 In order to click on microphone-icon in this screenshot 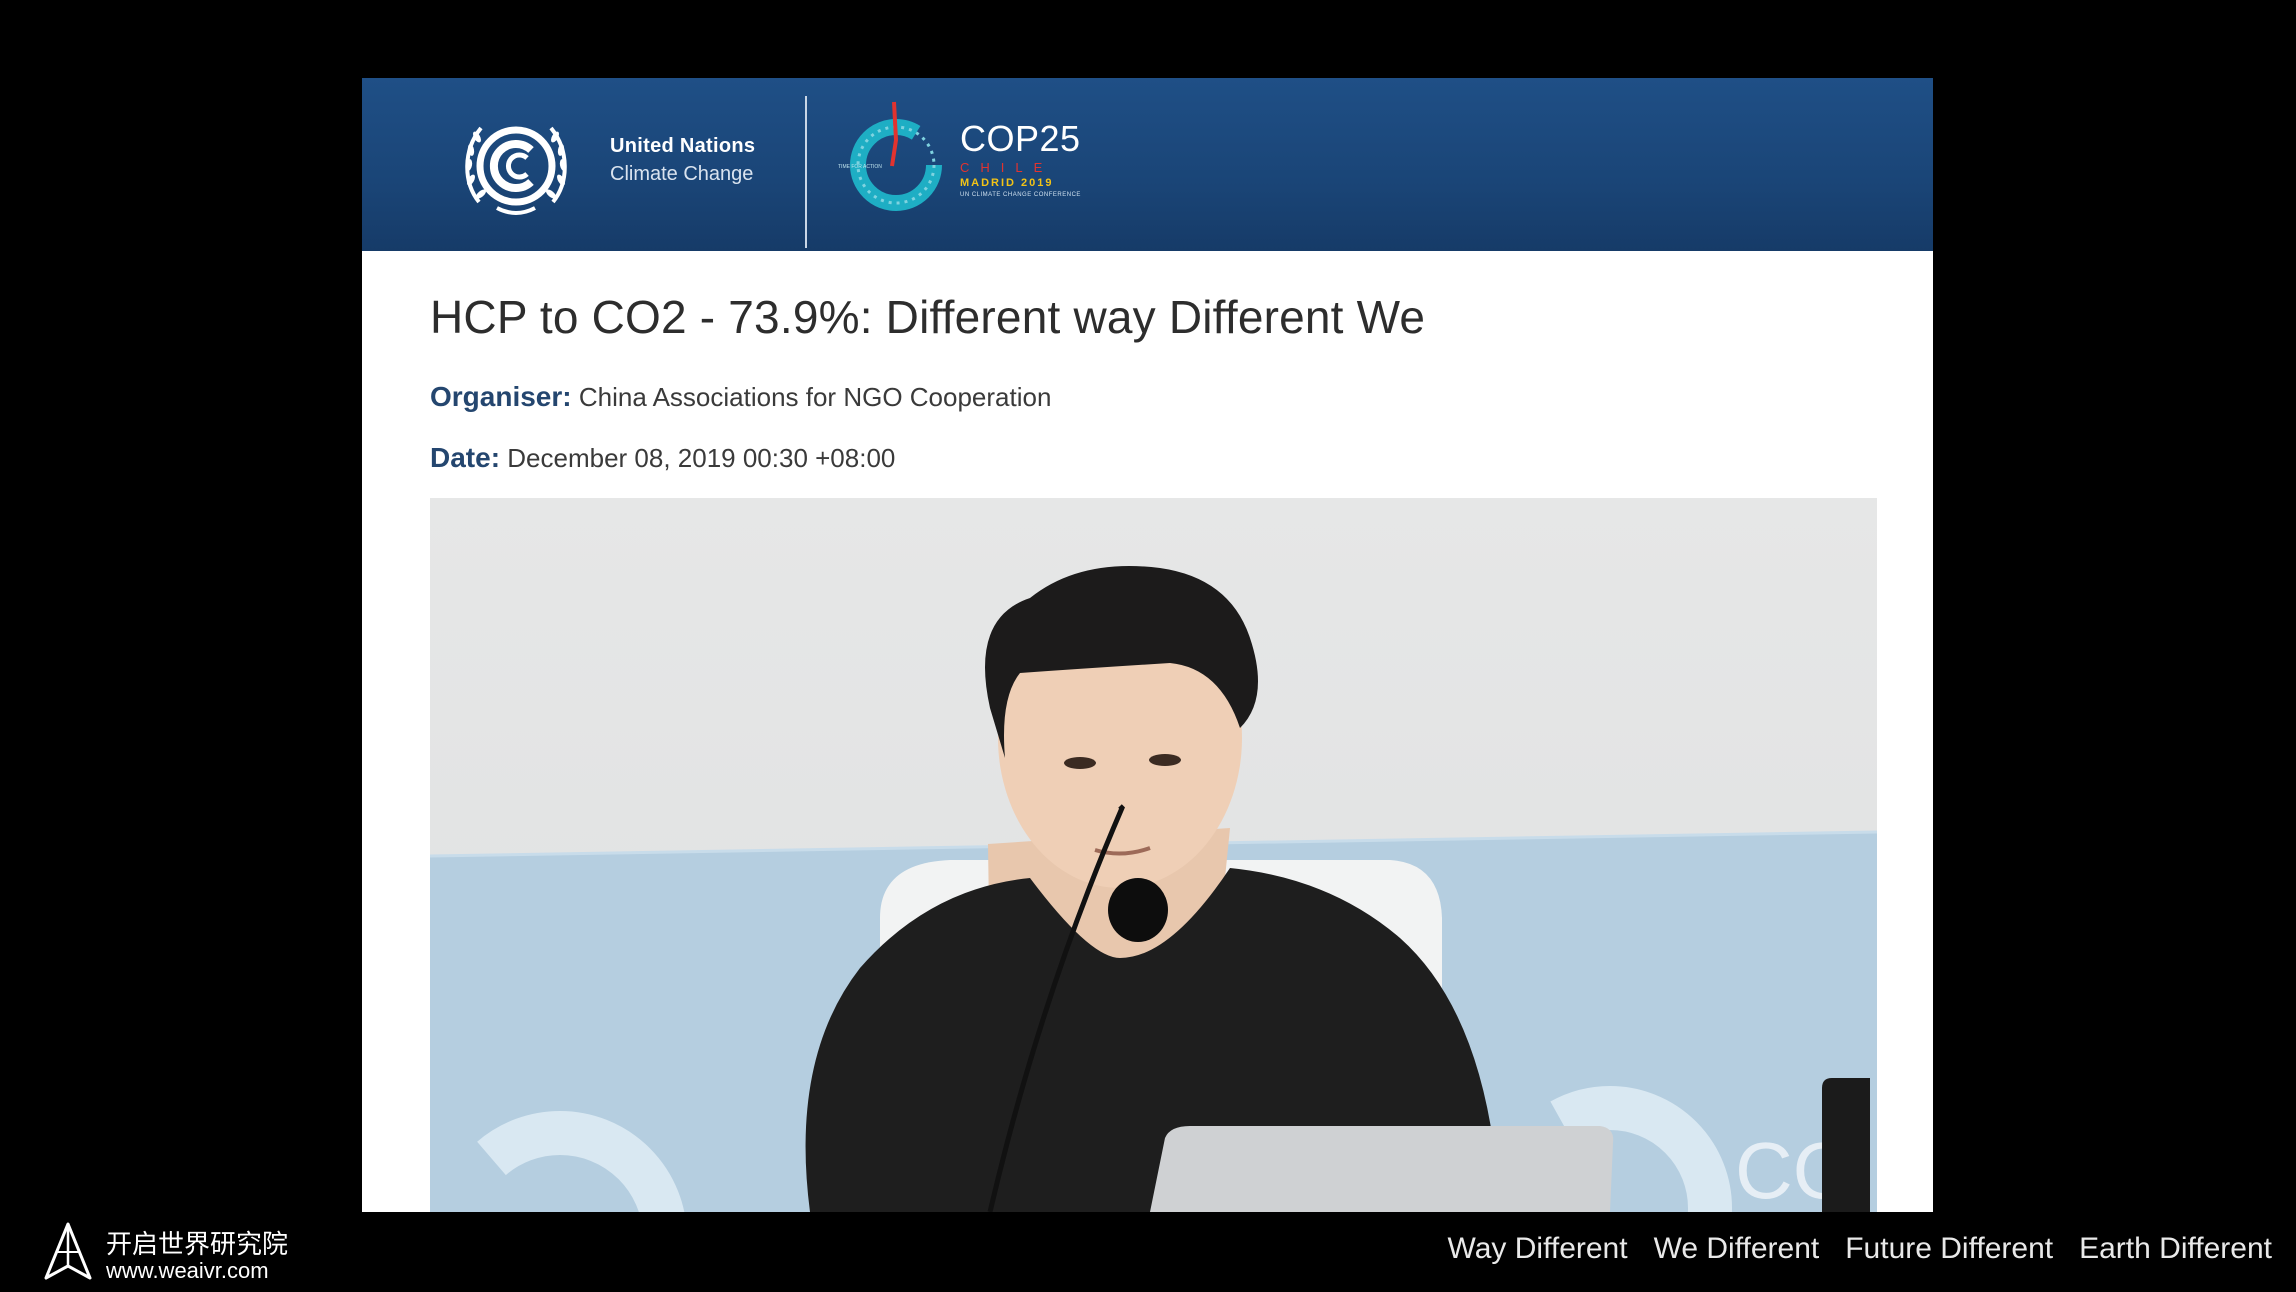, I will do `click(1138, 910)`.